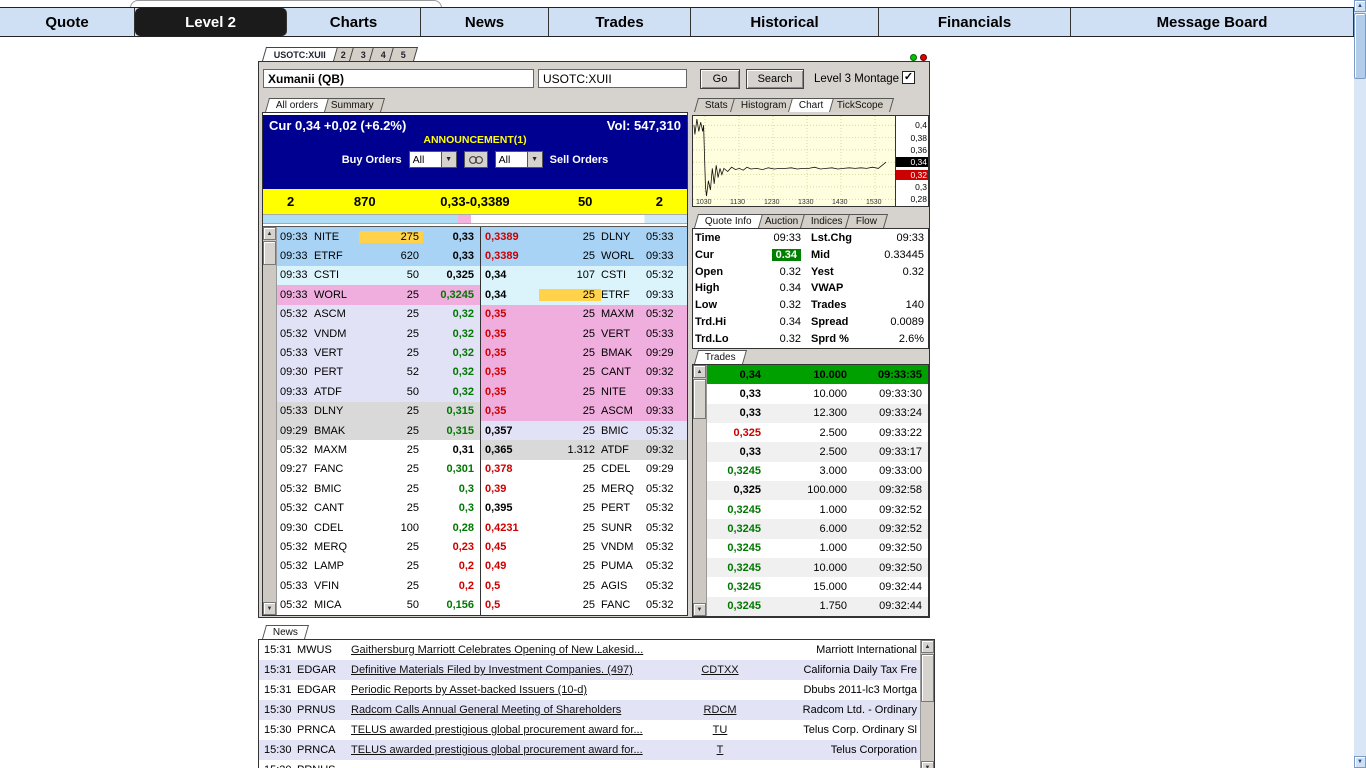  I want to click on ask-mm: DLNY, so click(623, 237).